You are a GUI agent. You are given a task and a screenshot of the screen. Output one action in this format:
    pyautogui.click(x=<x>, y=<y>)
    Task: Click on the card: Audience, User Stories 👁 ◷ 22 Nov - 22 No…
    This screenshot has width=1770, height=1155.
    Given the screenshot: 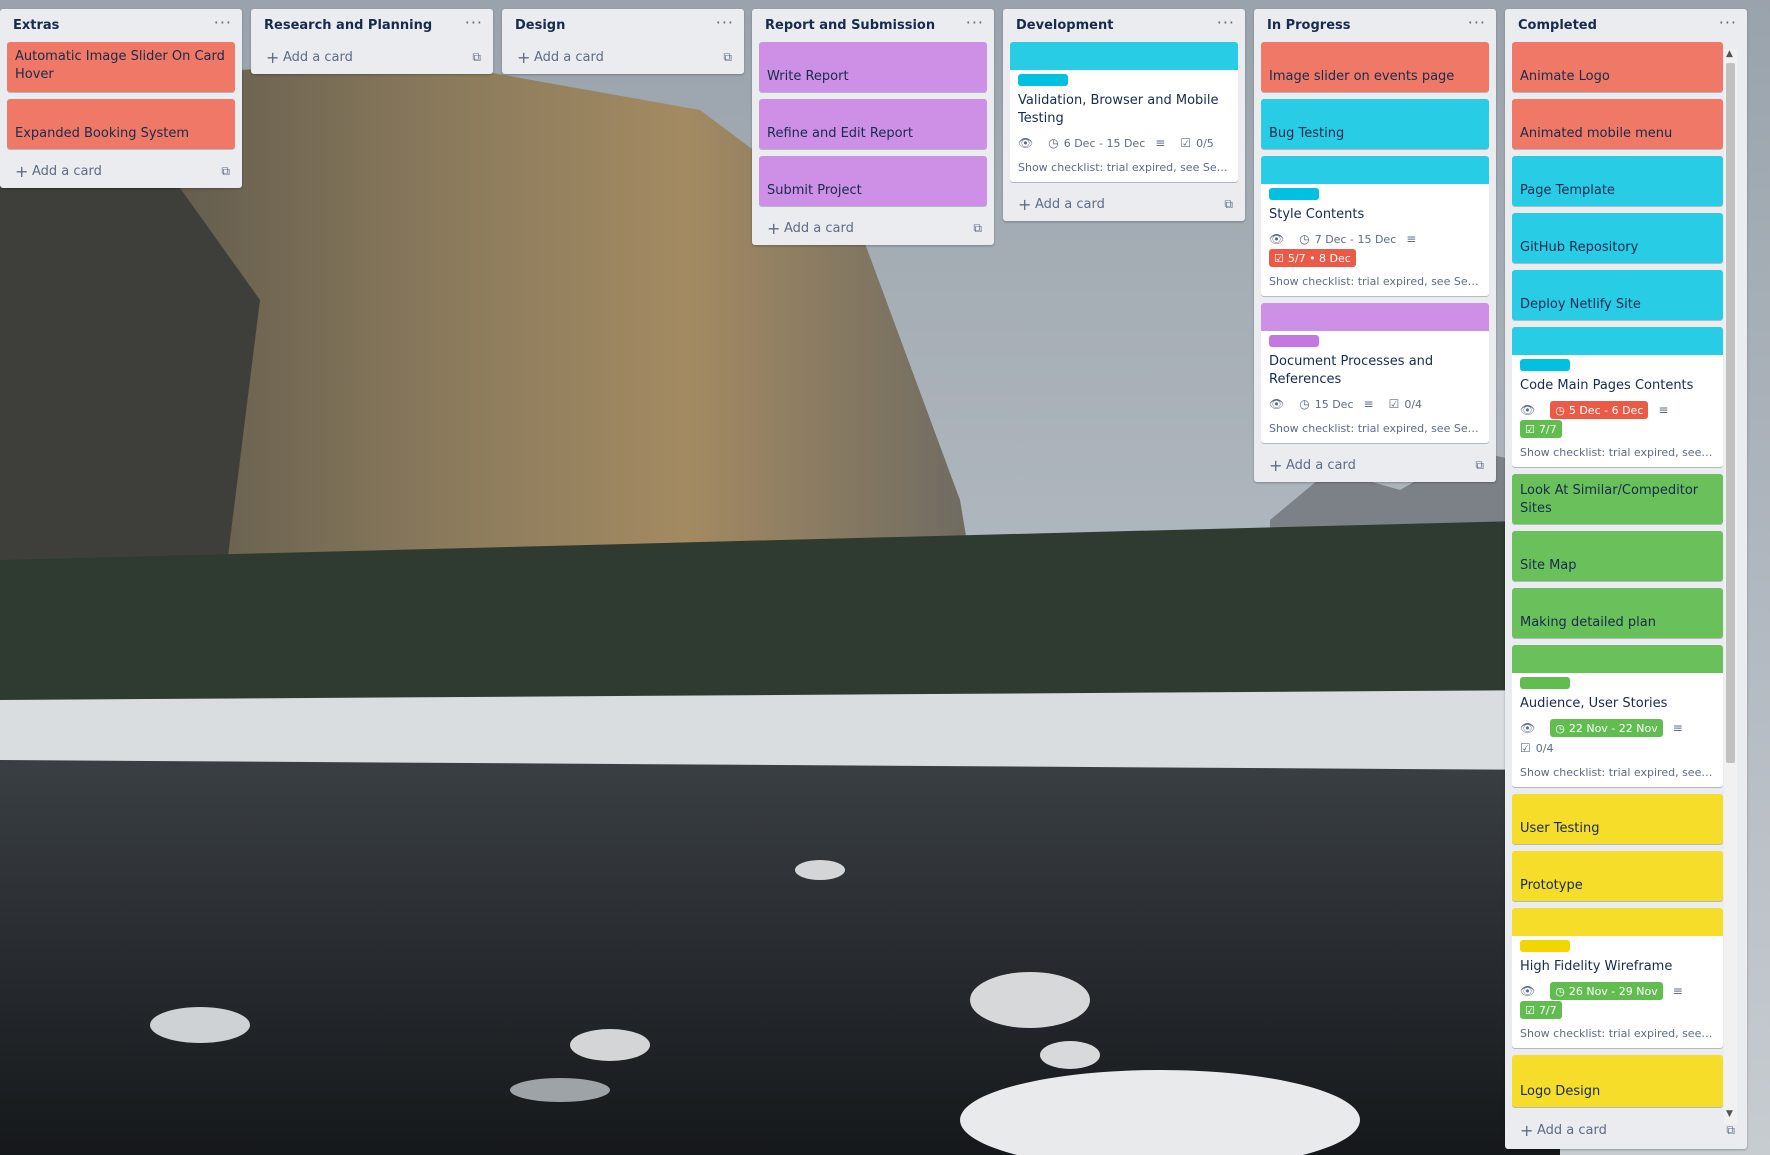 What is the action you would take?
    pyautogui.click(x=1617, y=716)
    